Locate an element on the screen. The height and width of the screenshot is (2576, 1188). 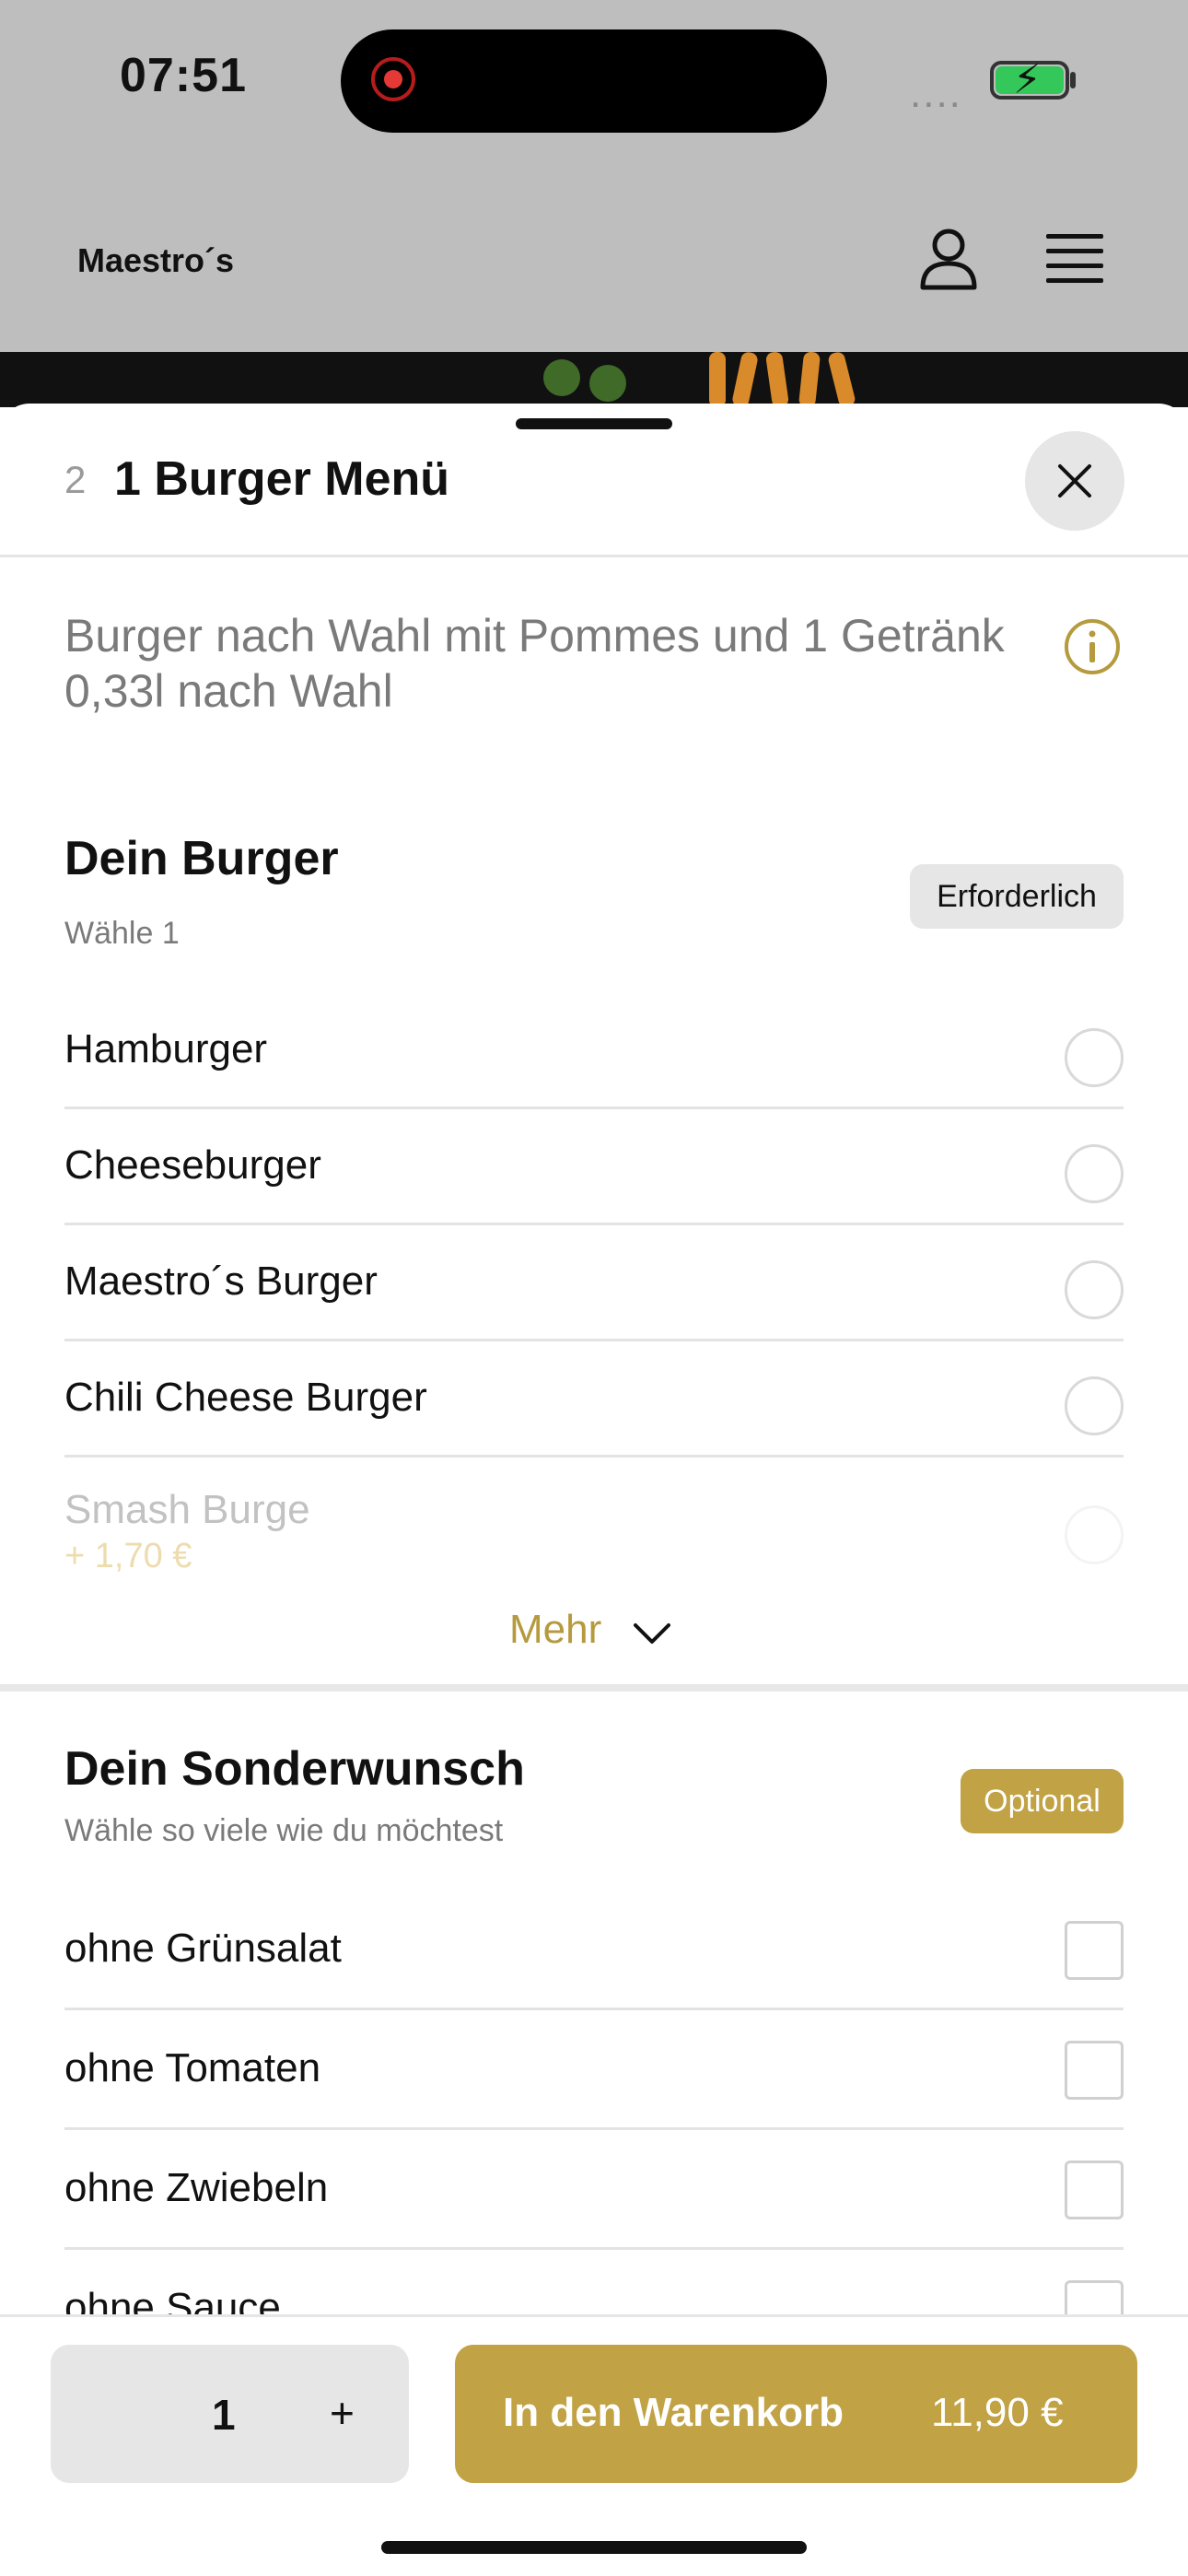
burger-section-subtitle: Wähle 1 is located at coordinates (122, 933).